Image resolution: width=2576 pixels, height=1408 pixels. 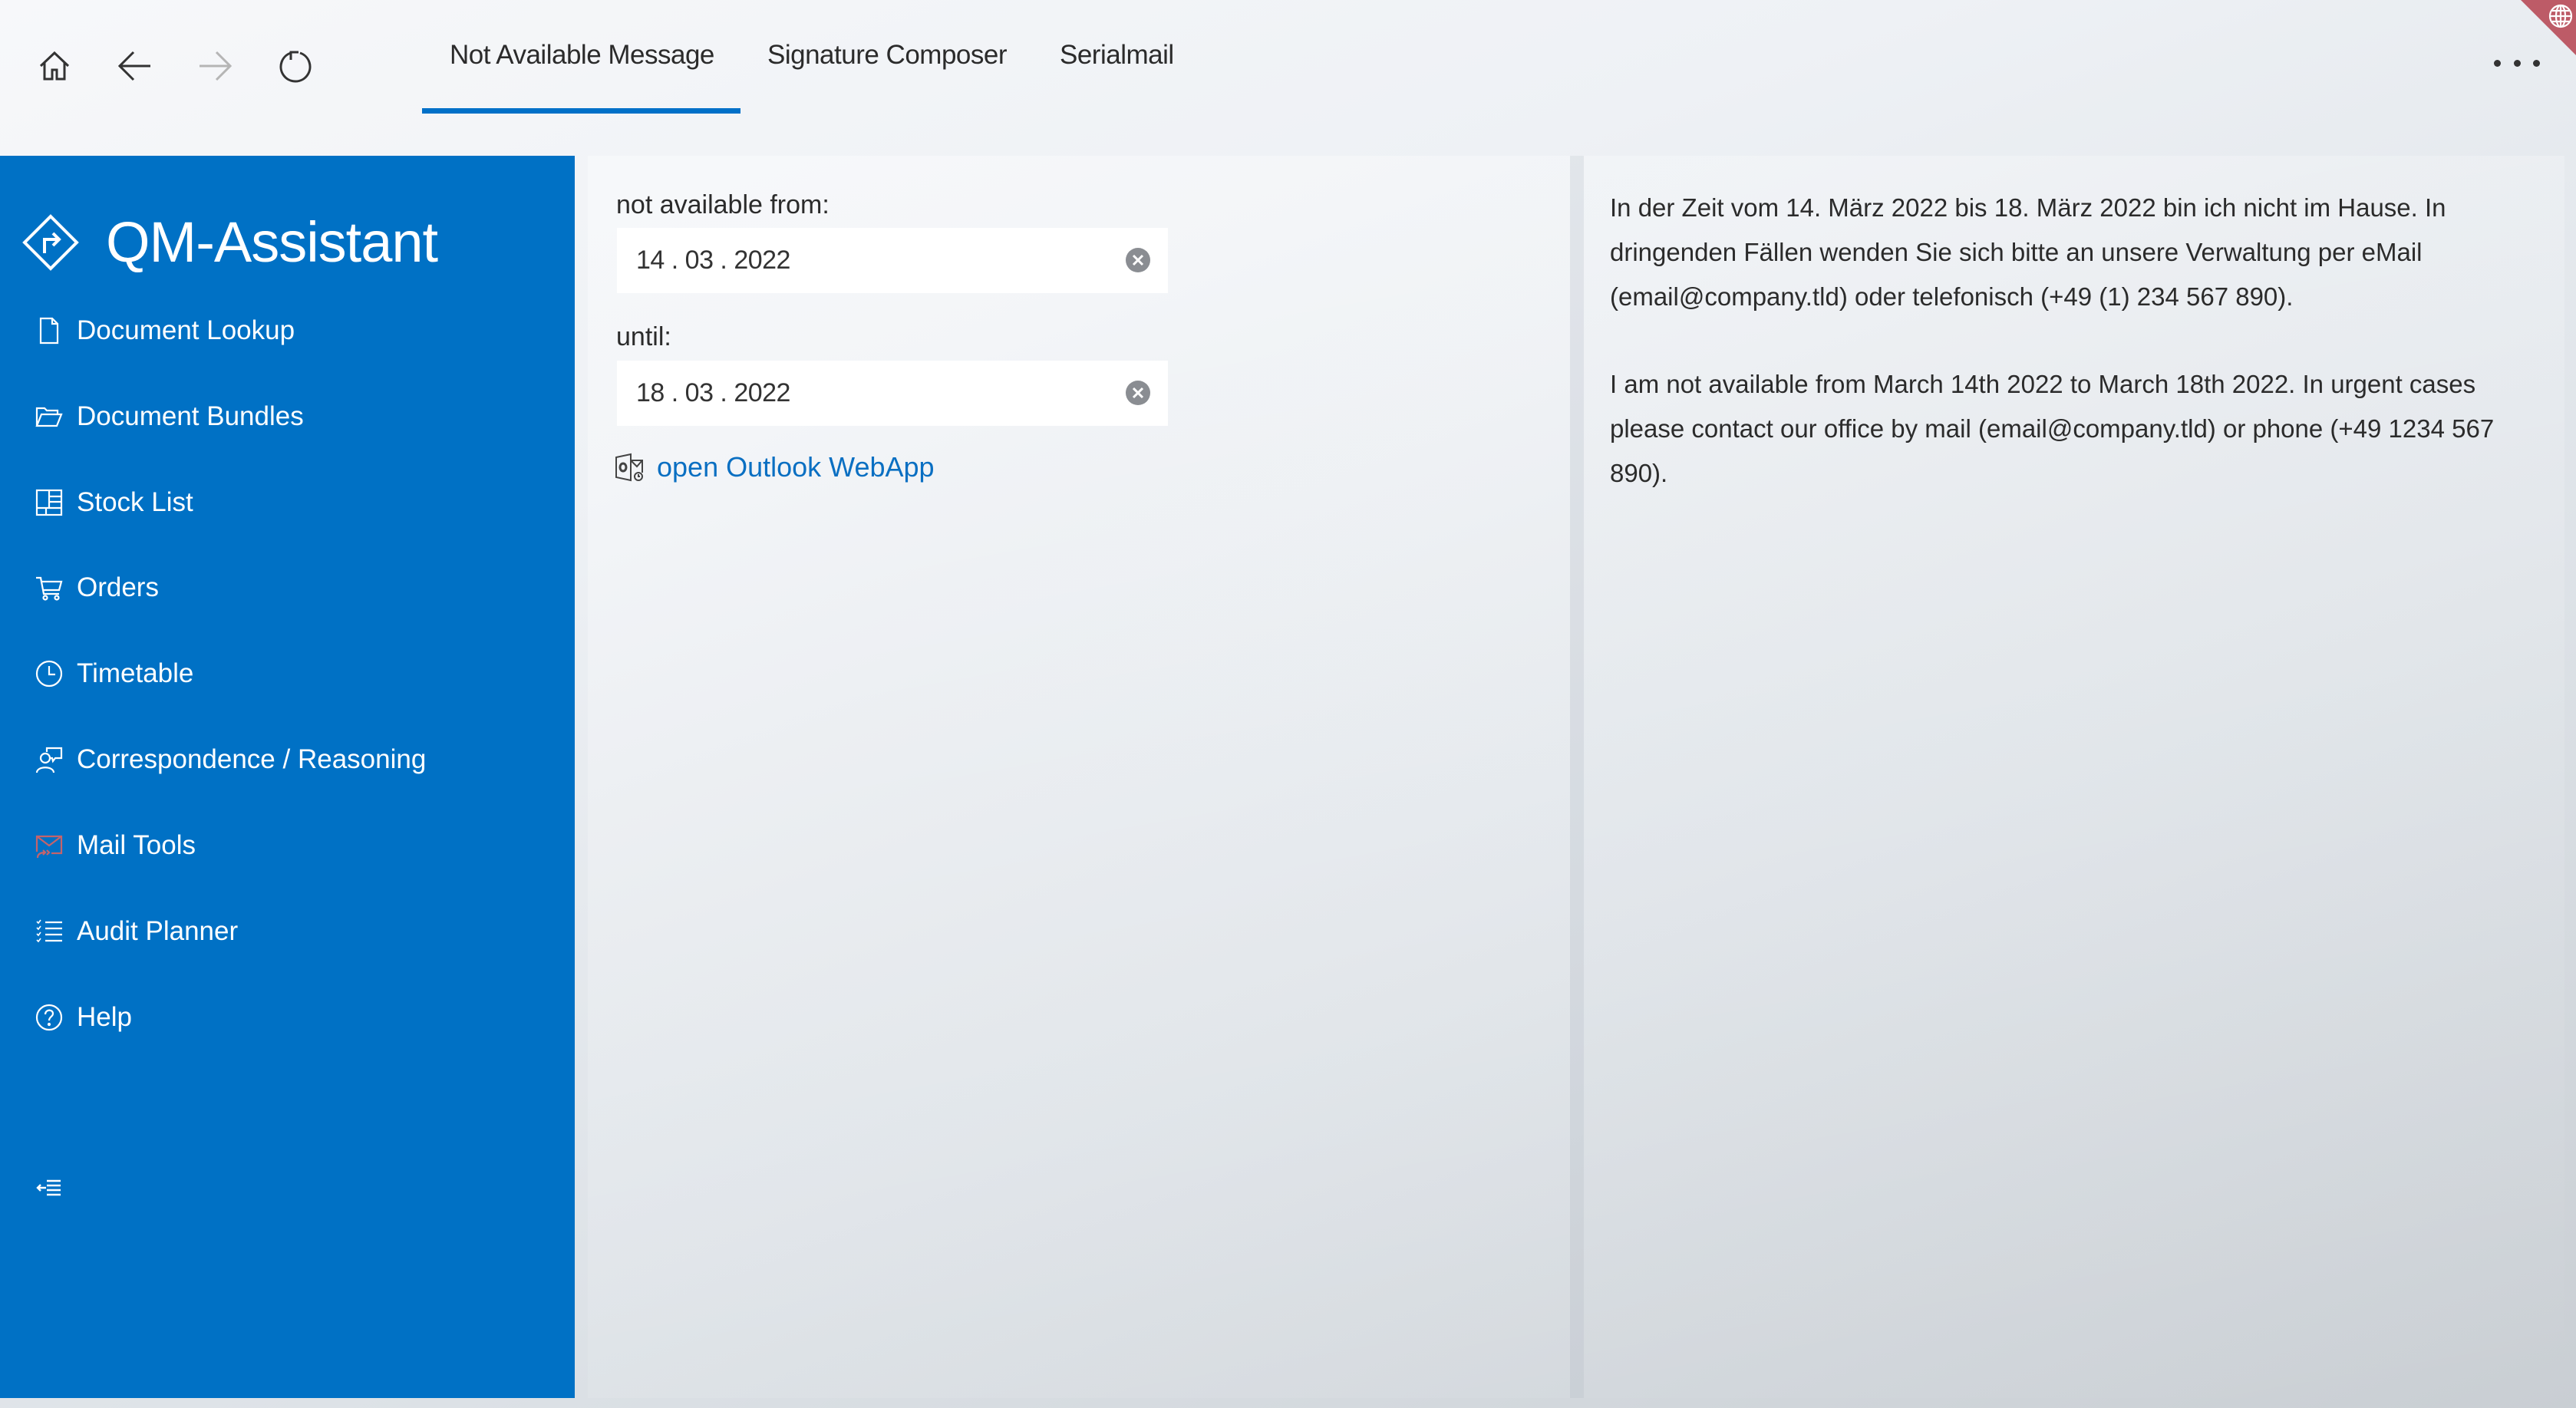 I want to click on sidebar-item-label: Correspondence / Reasoning, so click(x=252, y=759).